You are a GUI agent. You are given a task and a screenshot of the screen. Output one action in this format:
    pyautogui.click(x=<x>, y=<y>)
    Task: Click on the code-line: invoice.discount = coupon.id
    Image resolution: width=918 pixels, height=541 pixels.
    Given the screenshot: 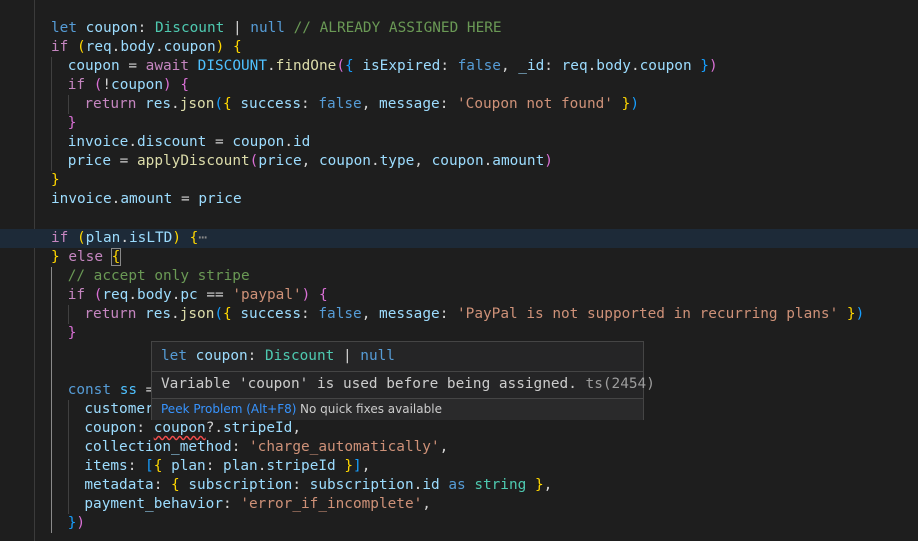 What is the action you would take?
    pyautogui.click(x=459, y=143)
    